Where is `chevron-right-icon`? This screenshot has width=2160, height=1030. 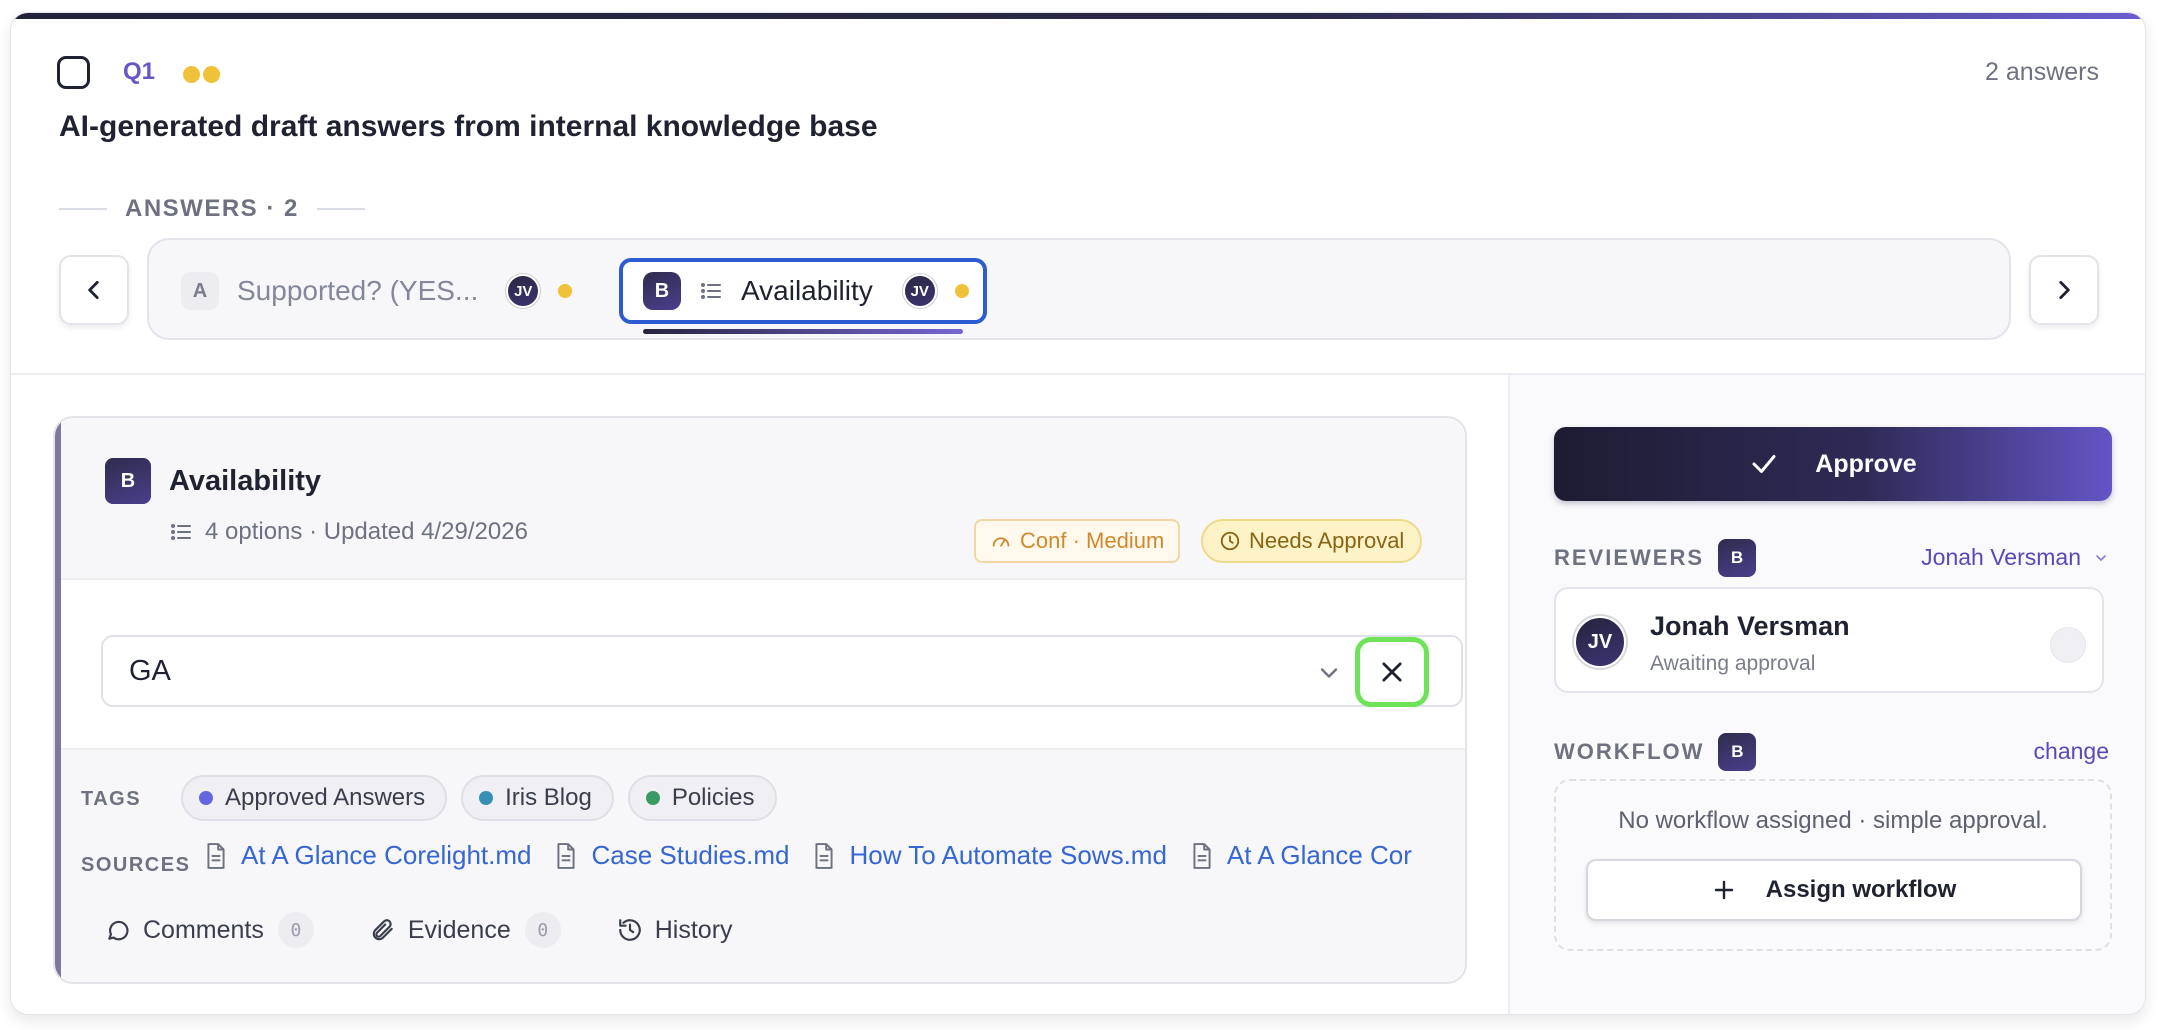
chevron-right-icon is located at coordinates (2064, 290).